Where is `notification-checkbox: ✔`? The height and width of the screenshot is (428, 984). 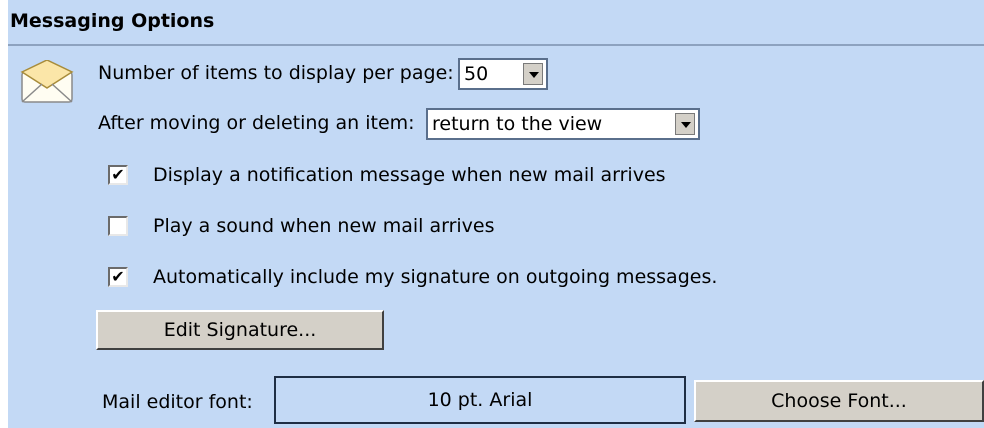
notification-checkbox: ✔ is located at coordinates (118, 175).